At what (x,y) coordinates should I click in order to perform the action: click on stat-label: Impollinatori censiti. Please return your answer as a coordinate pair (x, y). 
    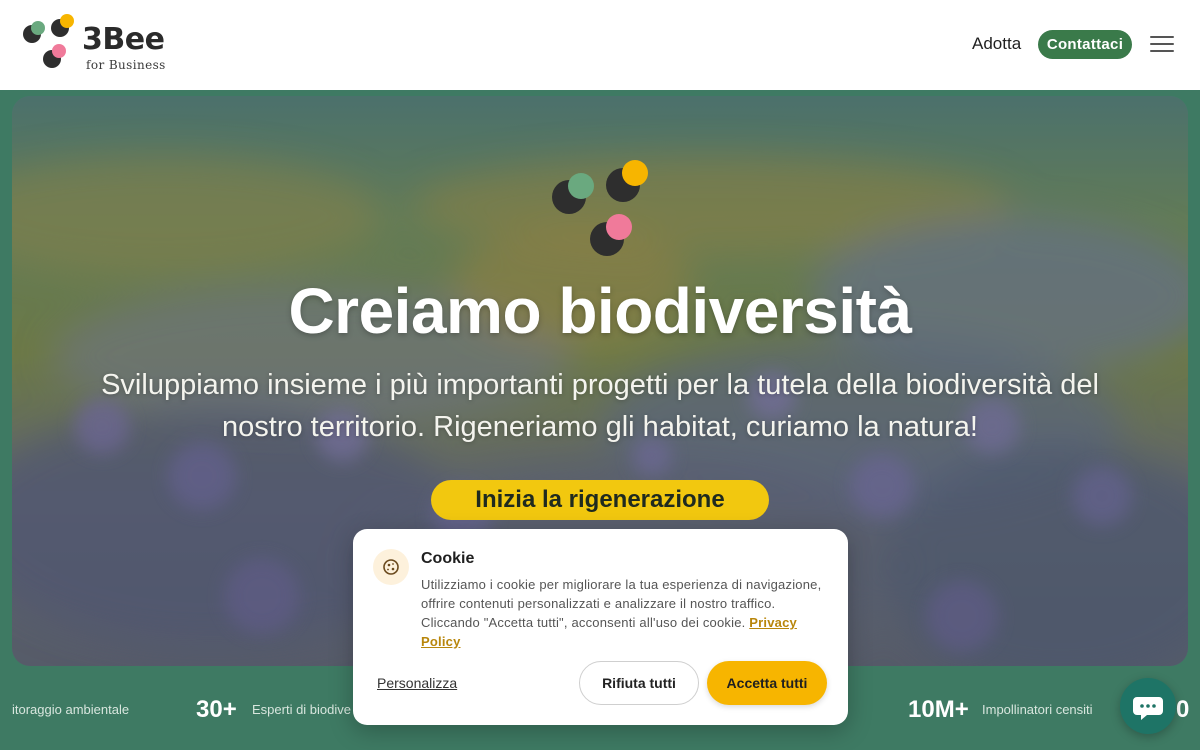
    Looking at the image, I should click on (1037, 709).